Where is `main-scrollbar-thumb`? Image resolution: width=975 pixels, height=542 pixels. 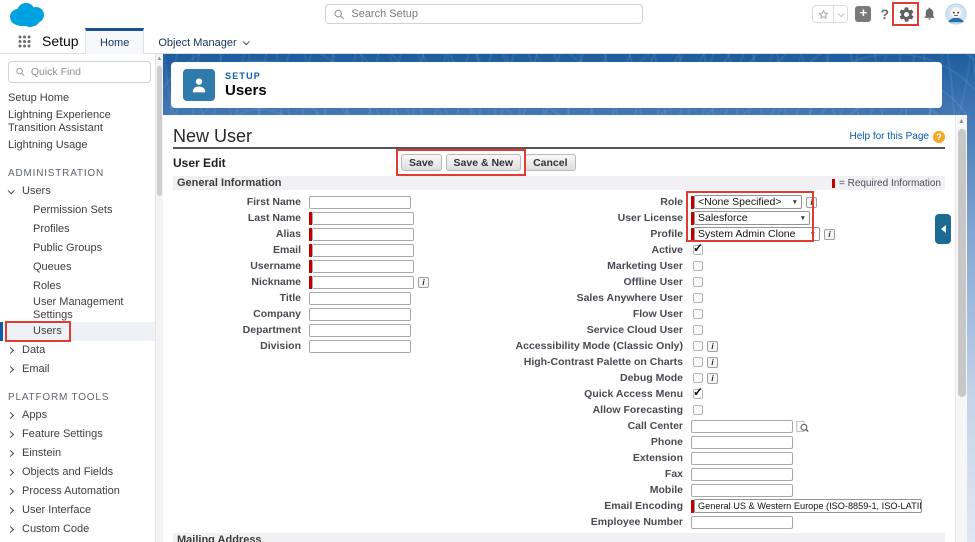
main-scrollbar-thumb is located at coordinates (961, 263).